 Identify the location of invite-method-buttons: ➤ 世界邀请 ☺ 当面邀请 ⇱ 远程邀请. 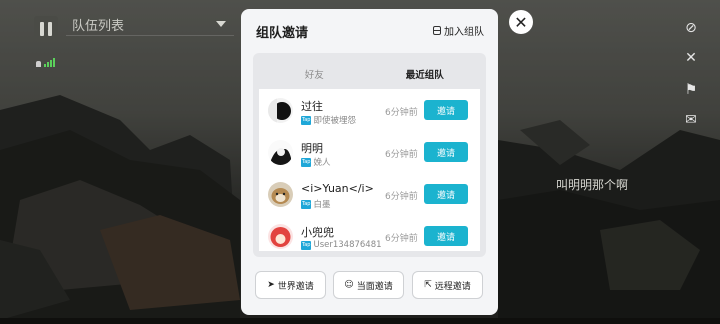
(369, 285).